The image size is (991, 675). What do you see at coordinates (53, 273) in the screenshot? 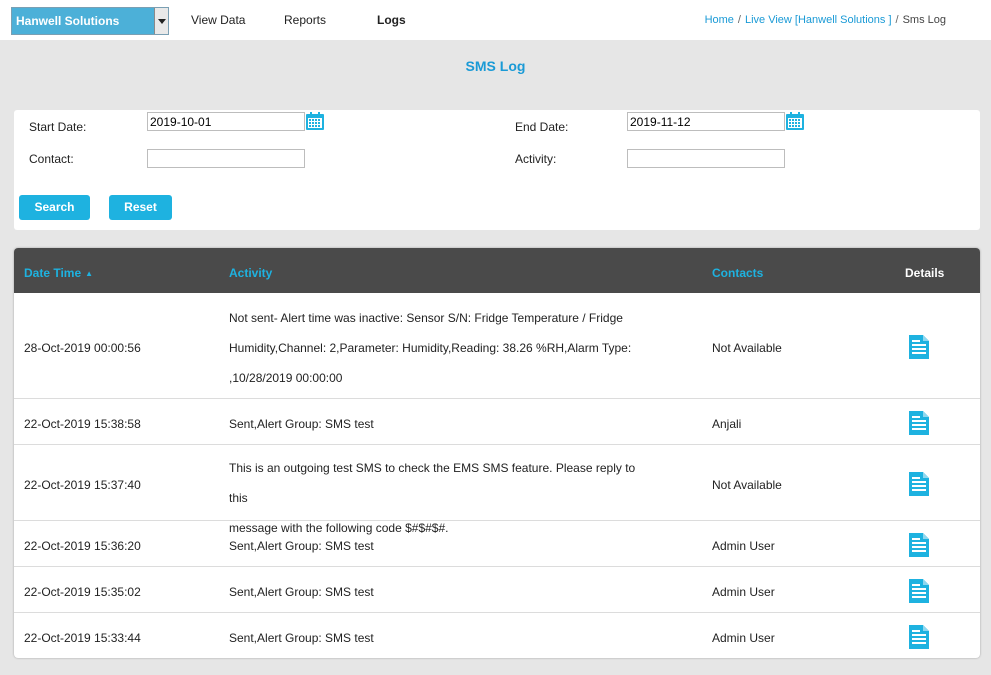
I see `column-header-date-time-label: Date Time` at bounding box center [53, 273].